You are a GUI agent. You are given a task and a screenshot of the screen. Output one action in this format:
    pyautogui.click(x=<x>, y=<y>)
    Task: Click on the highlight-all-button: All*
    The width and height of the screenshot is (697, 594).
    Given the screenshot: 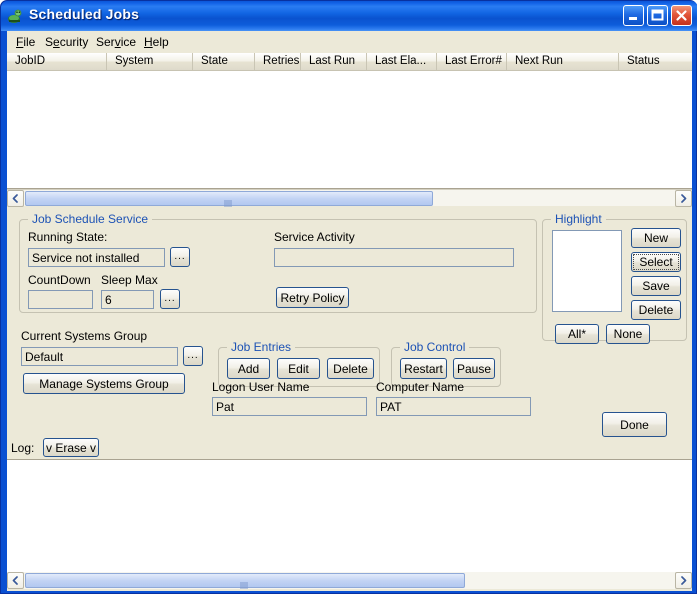 What is the action you would take?
    pyautogui.click(x=577, y=334)
    